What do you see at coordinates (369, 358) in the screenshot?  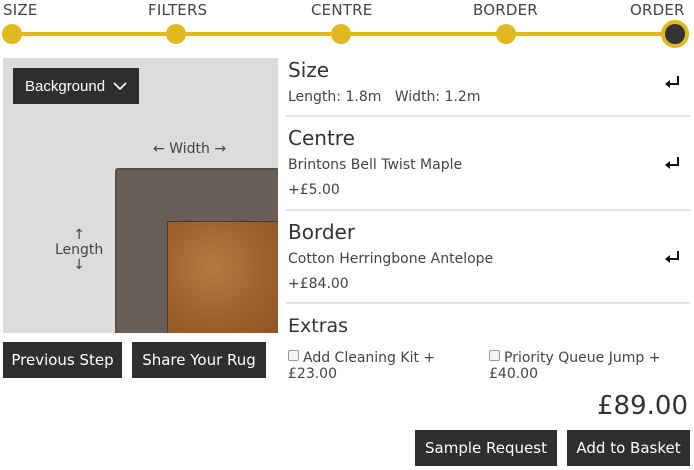 I see `cleaning-kit-label: Add Cleaning Kit +` at bounding box center [369, 358].